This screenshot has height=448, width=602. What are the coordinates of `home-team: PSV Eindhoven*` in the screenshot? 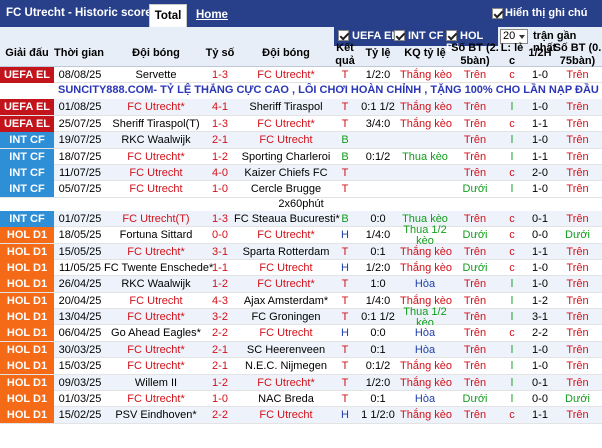 It's located at (156, 415).